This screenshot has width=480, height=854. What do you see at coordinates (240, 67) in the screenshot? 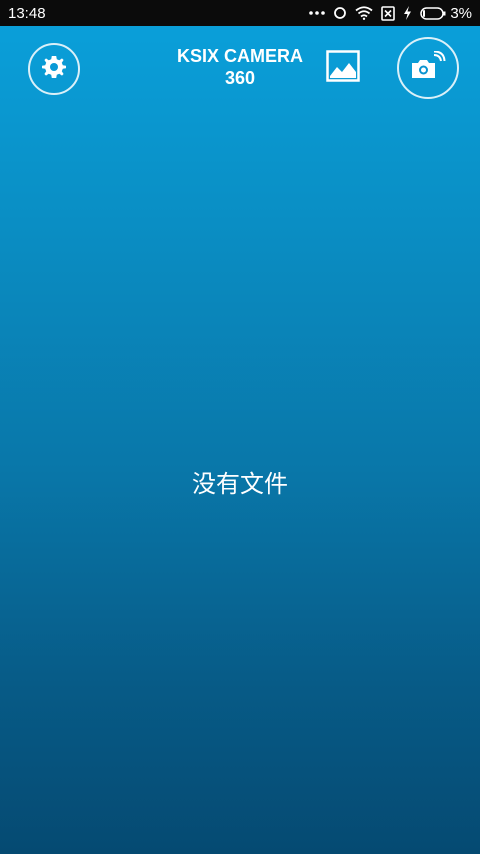
I see `app-title: KSIX CAMERA 360` at bounding box center [240, 67].